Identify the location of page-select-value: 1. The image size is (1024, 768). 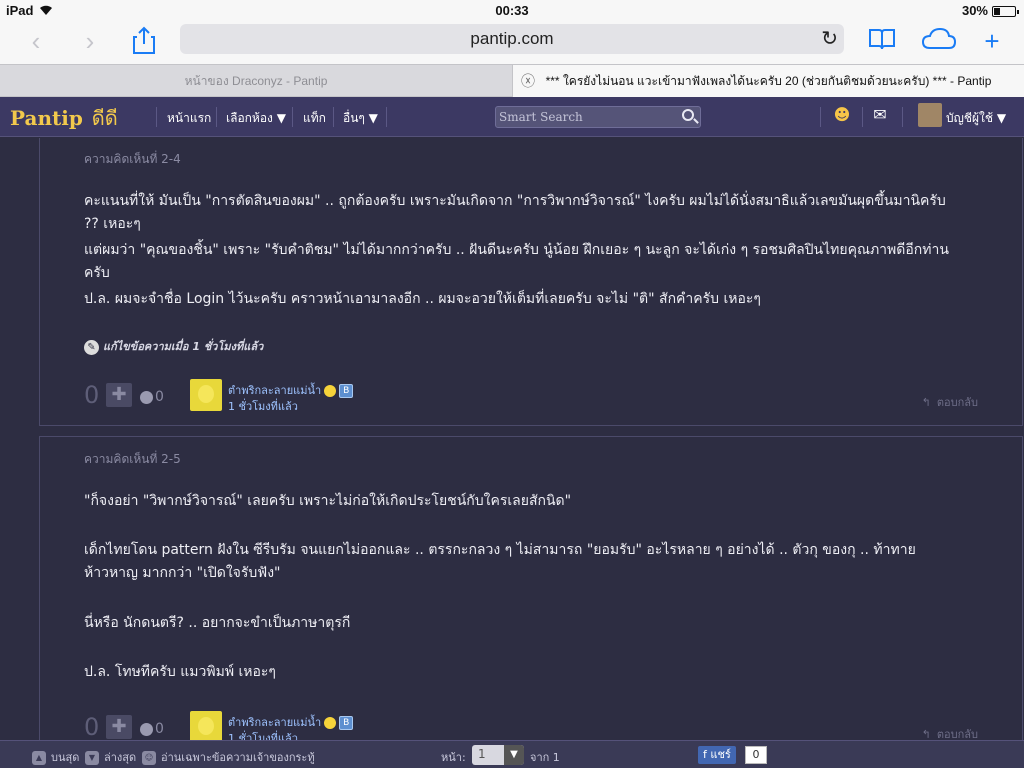
(482, 754).